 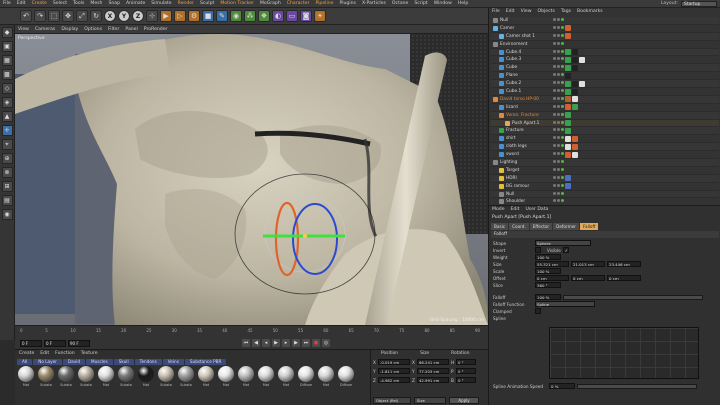 I want to click on edge-mode-icon: ◈, so click(x=7, y=102).